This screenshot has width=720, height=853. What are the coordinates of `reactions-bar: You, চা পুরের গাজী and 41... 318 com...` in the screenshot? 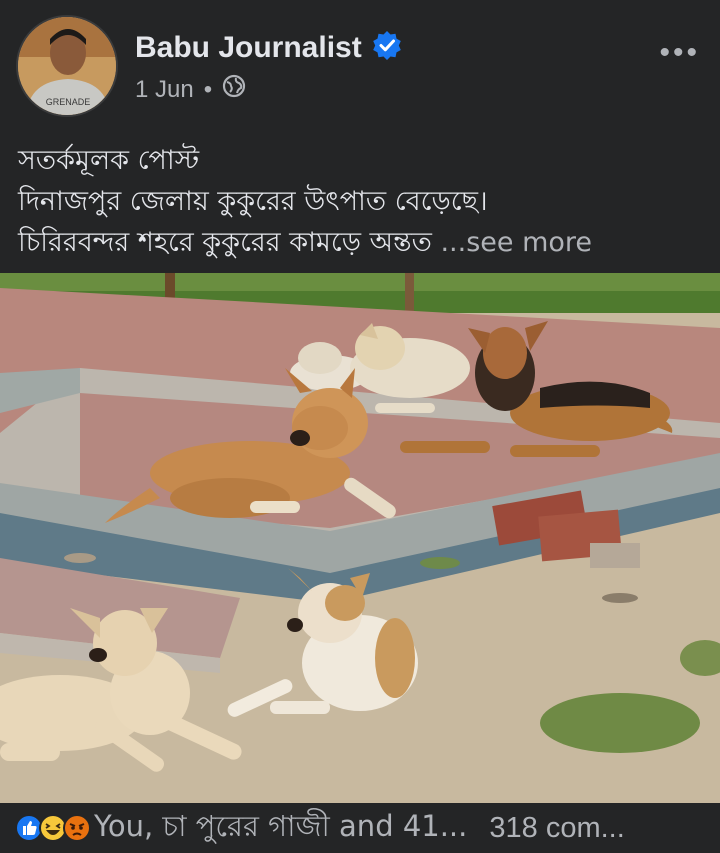 It's located at (360, 828).